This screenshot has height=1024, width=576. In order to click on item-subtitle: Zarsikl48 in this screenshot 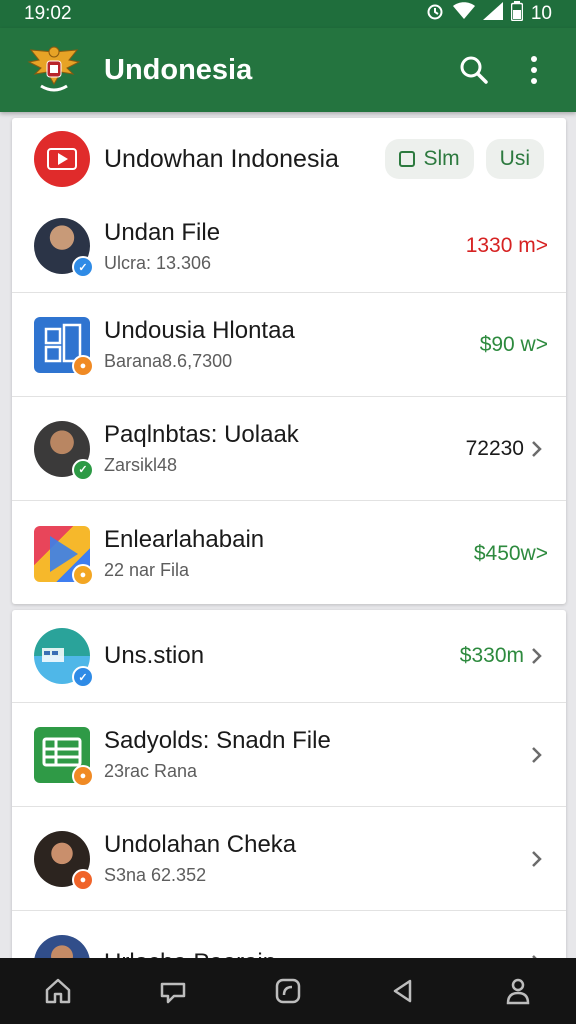, I will do `click(141, 465)`.